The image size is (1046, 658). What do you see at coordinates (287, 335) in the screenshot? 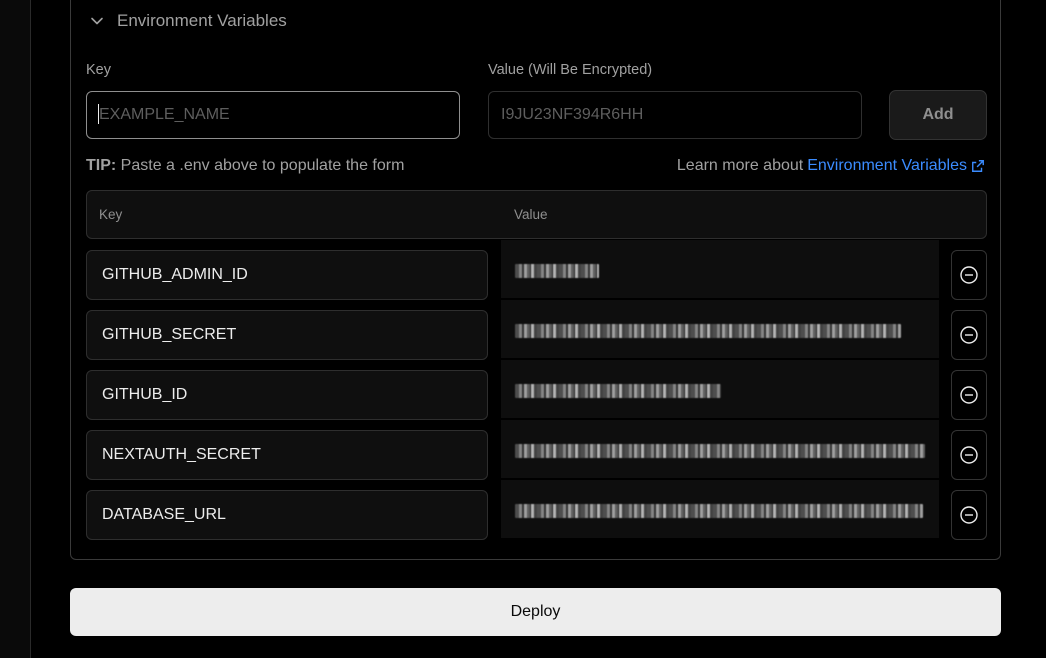
I see `env-key-cell: GITHUB_SECRET` at bounding box center [287, 335].